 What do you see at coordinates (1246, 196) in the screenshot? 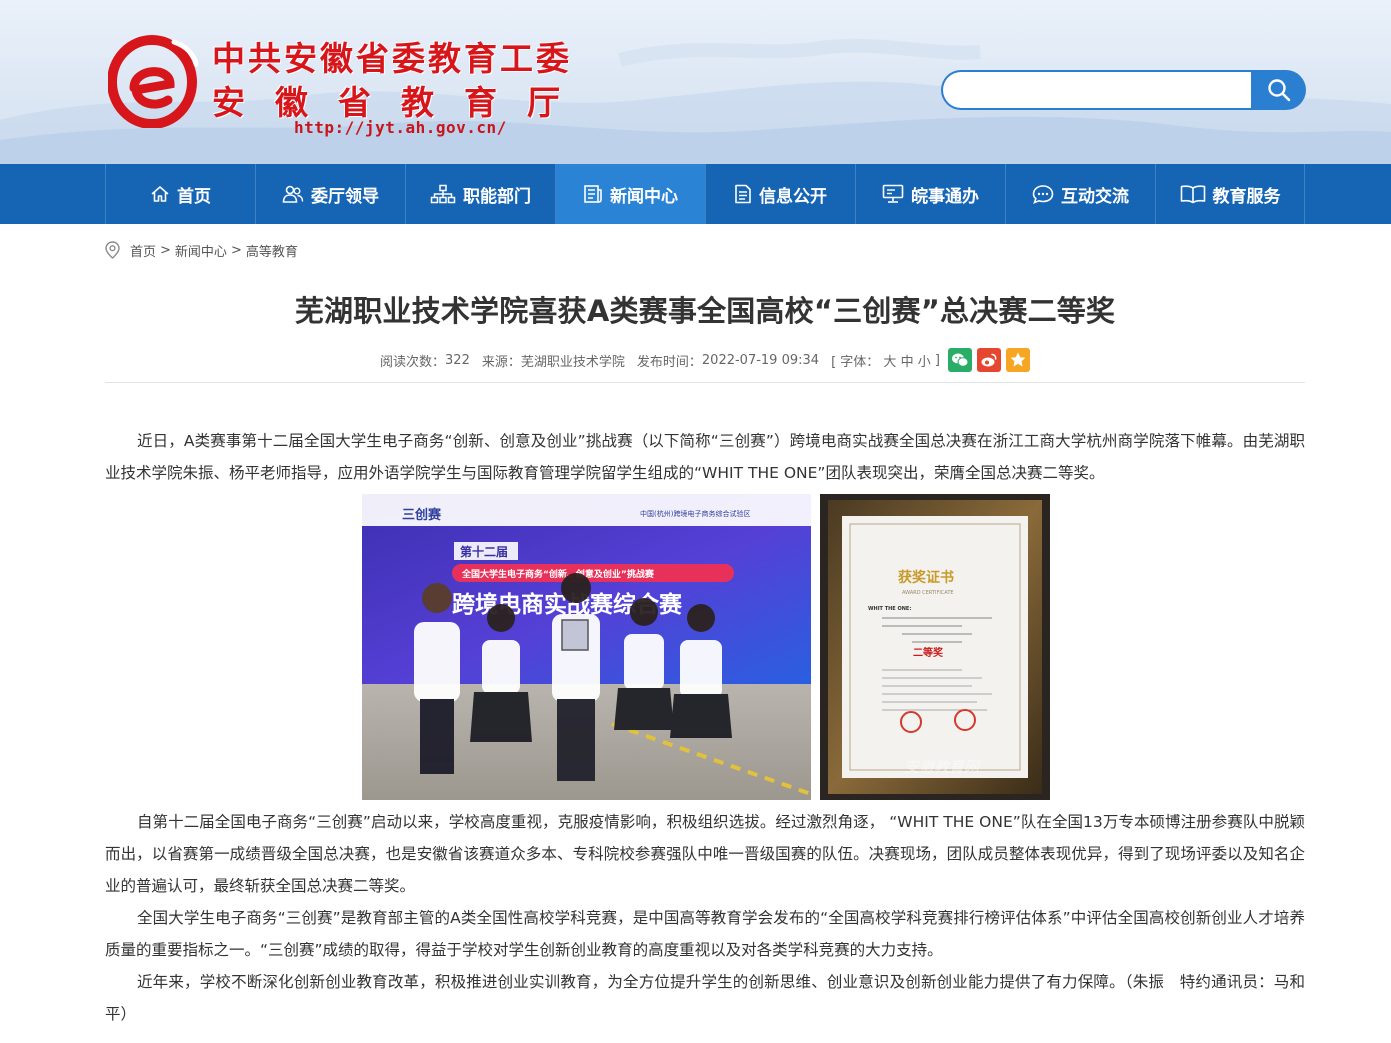
I see `nav-label: 教育服务` at bounding box center [1246, 196].